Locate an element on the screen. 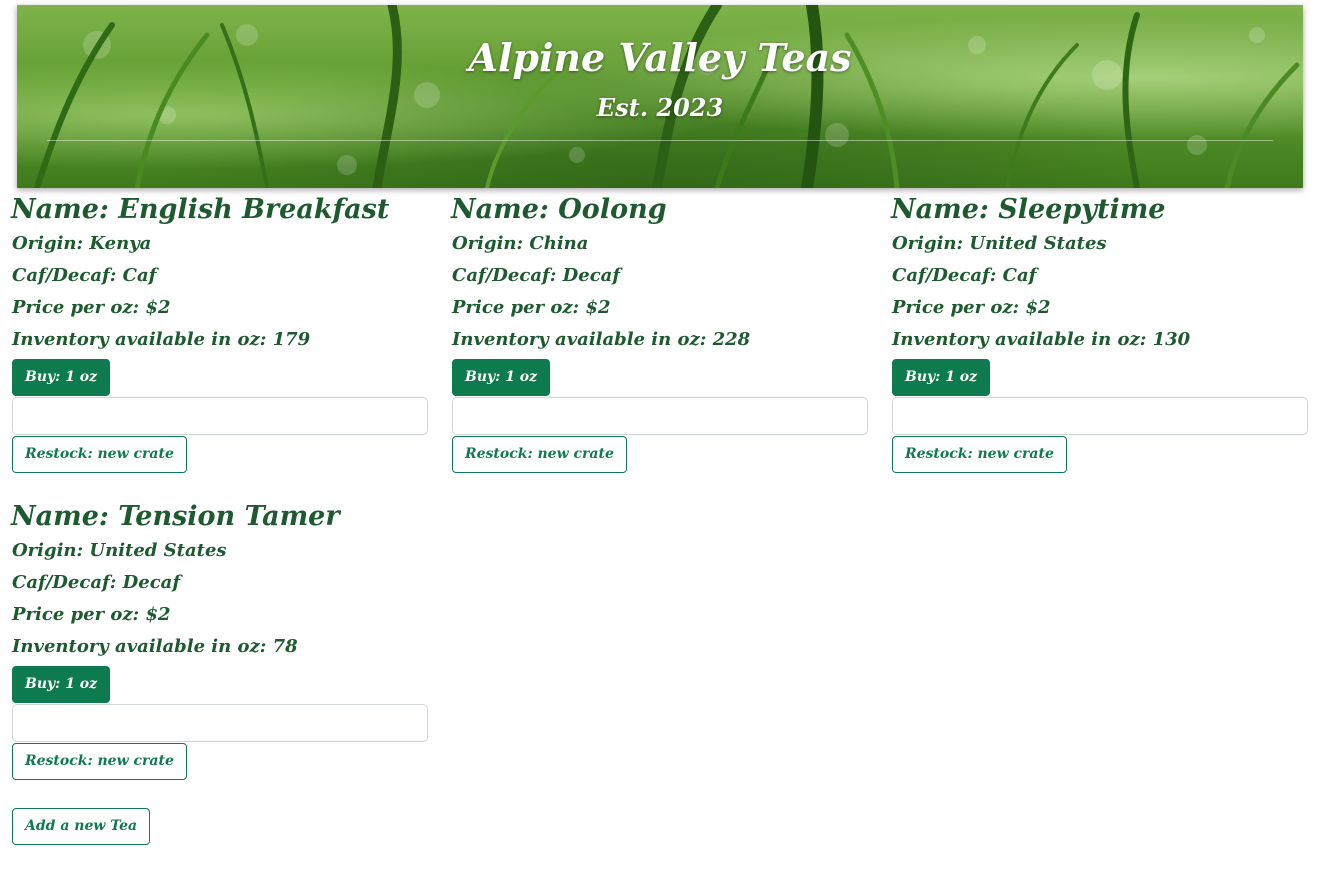  add-tea-button: Add a new Tea is located at coordinates (81, 826).